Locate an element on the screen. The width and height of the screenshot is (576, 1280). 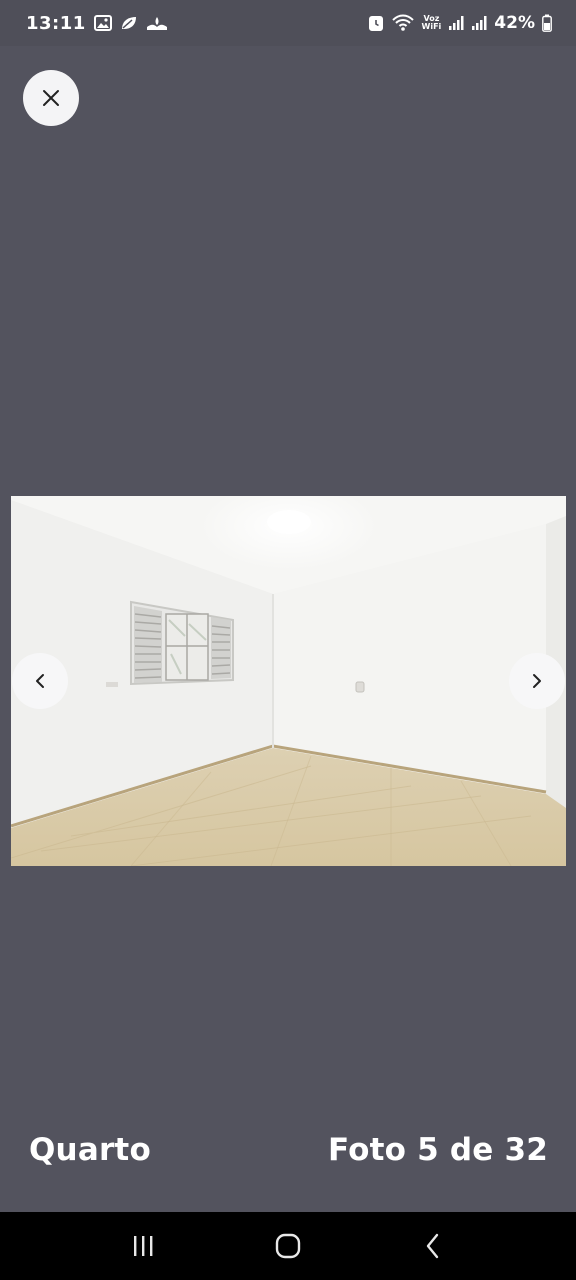
status-left: 13:11 is located at coordinates (97, 23).